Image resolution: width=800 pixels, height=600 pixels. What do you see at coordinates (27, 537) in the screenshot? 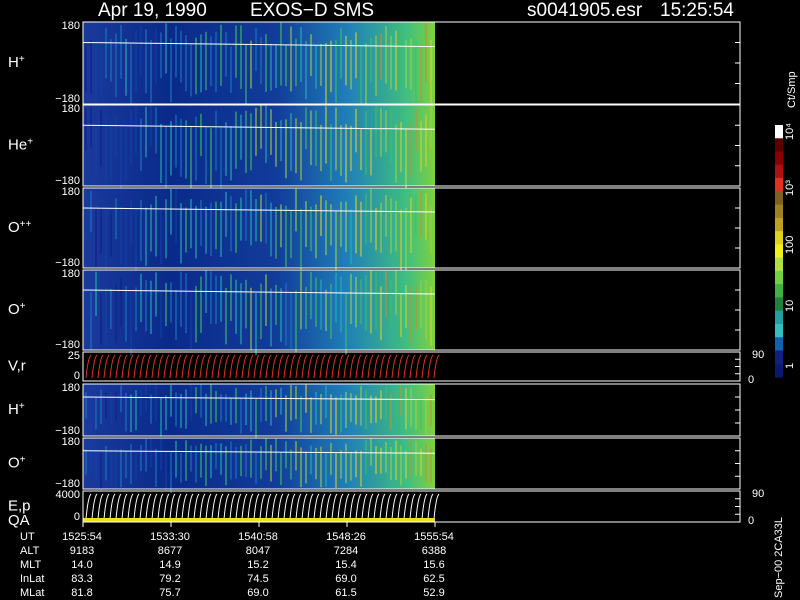
I see `ephem-name: UT` at bounding box center [27, 537].